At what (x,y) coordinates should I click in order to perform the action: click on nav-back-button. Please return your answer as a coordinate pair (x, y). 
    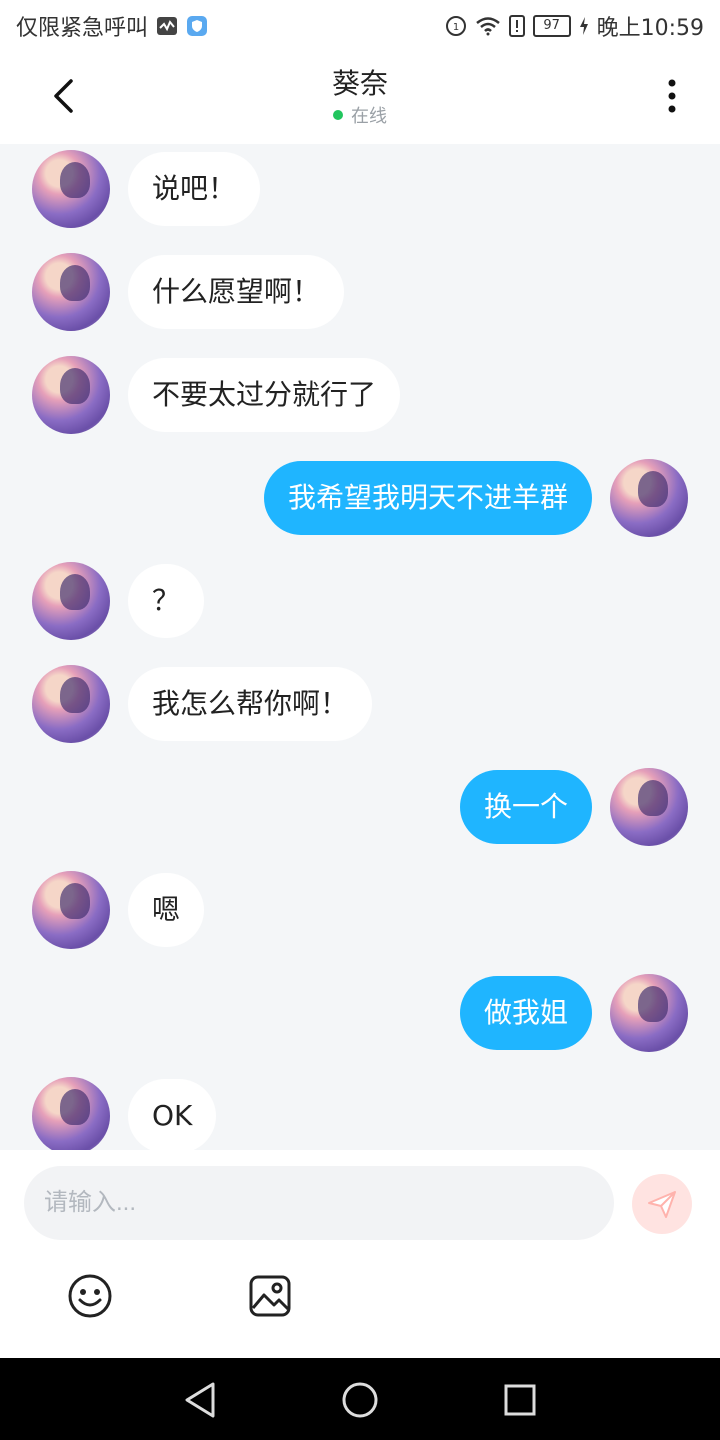
    Looking at the image, I should click on (200, 1400).